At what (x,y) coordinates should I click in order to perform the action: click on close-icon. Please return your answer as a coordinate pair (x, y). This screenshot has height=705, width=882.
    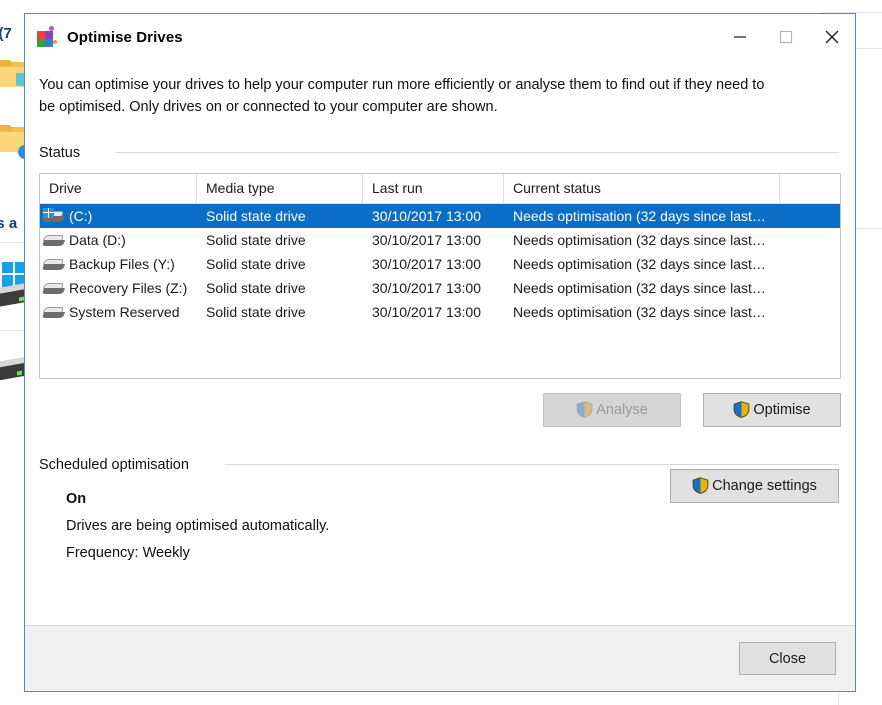
    Looking at the image, I should click on (832, 37).